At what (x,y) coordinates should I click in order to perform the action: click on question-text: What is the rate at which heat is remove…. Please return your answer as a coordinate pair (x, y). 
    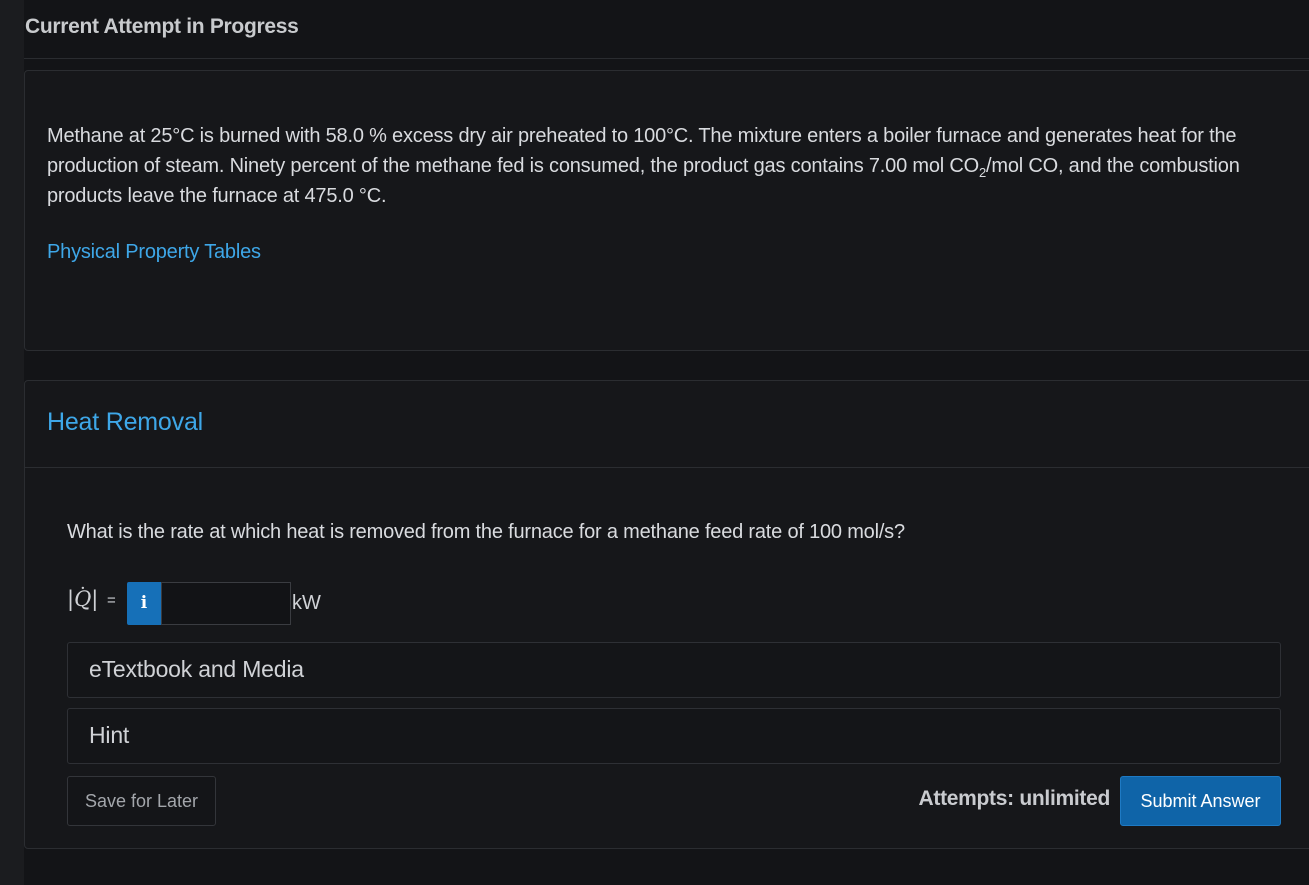
    Looking at the image, I should click on (486, 532).